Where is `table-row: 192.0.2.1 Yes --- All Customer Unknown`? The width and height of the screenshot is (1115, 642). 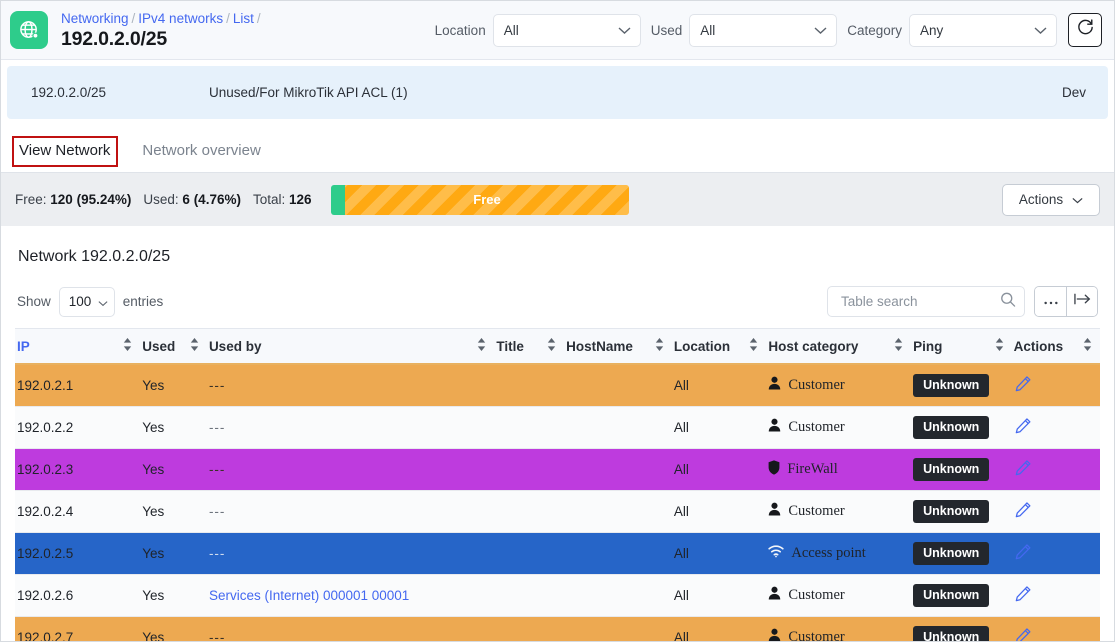 table-row: 192.0.2.1 Yes --- All Customer Unknown is located at coordinates (557, 385).